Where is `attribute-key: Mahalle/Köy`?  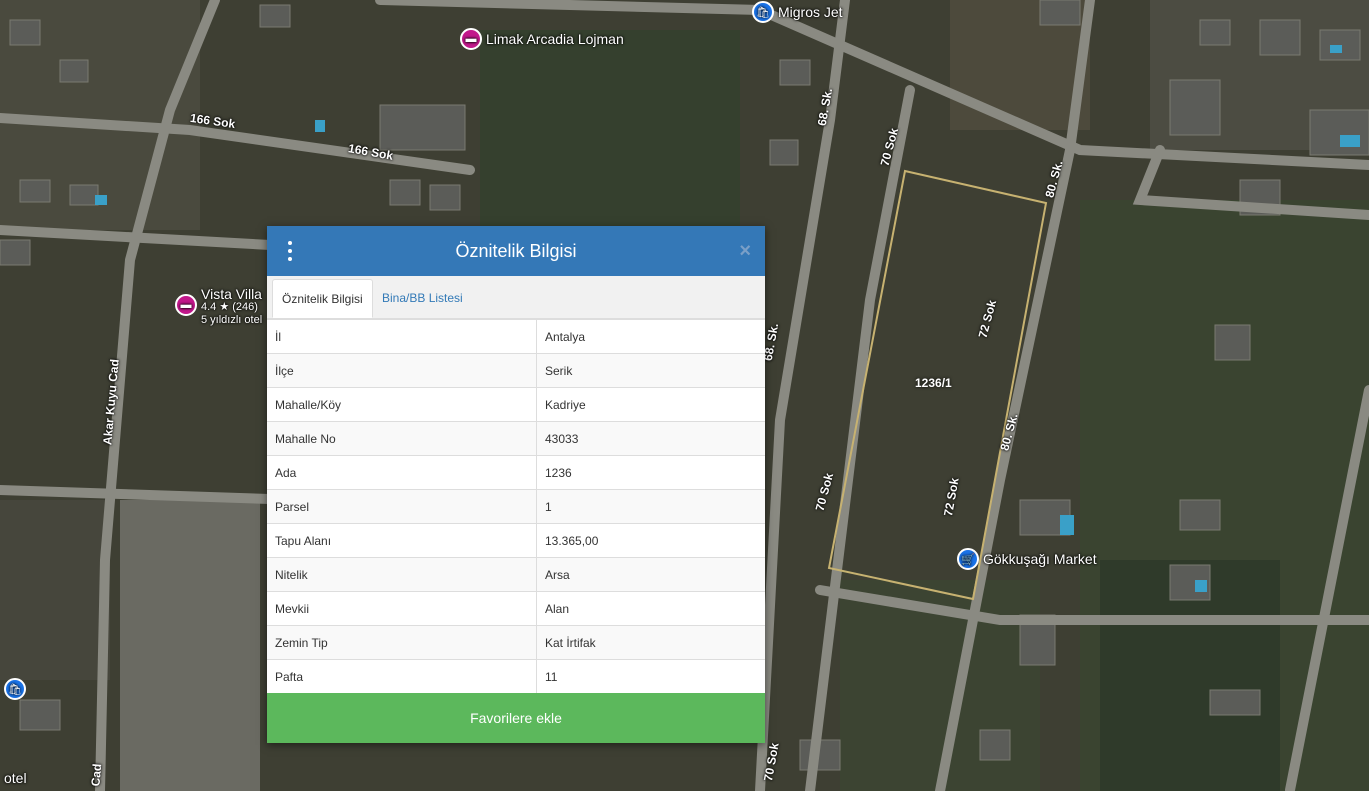
attribute-key: Mahalle/Köy is located at coordinates (402, 404).